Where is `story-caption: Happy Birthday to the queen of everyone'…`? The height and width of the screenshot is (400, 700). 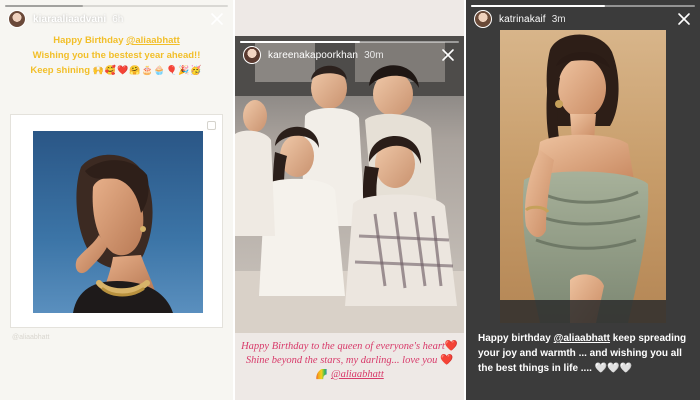
story-caption: Happy Birthday to the queen of everyone'… is located at coordinates (349, 361).